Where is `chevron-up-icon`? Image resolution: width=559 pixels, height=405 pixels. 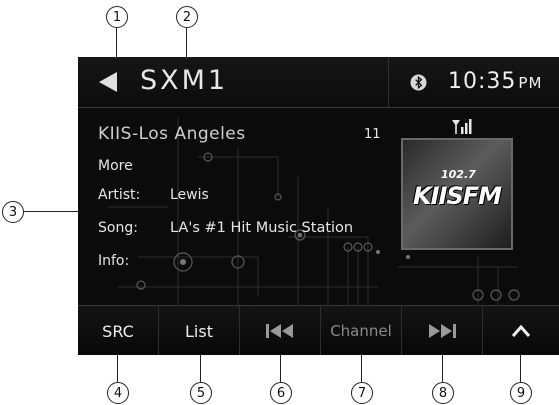
chevron-up-icon is located at coordinates (521, 330).